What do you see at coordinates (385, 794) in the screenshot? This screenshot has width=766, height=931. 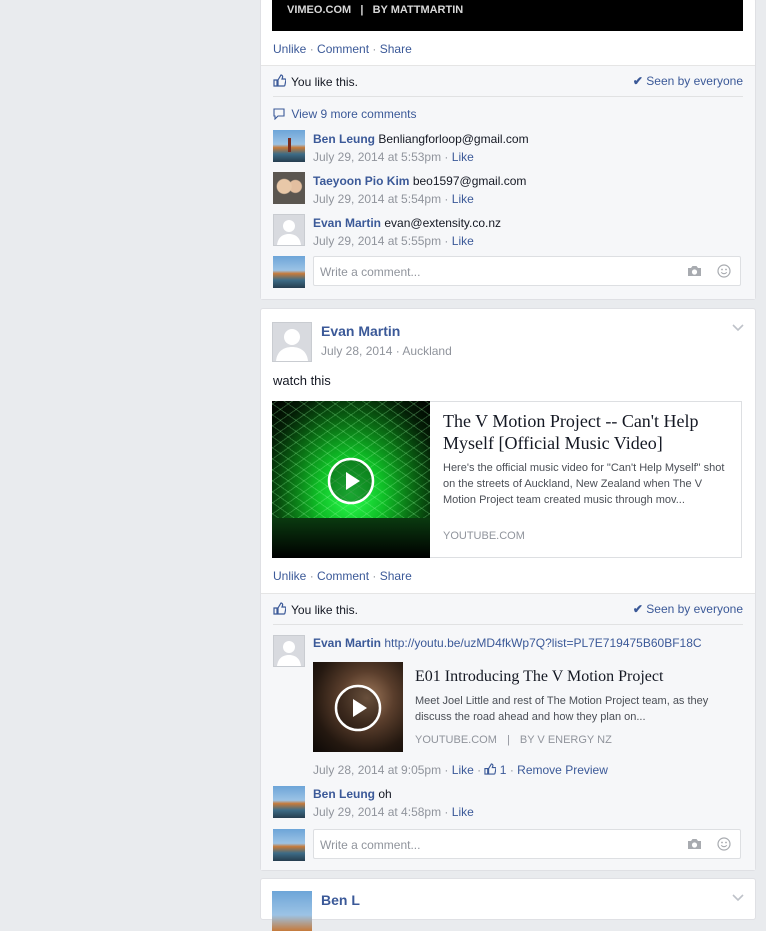 I see `comment-text: oh` at bounding box center [385, 794].